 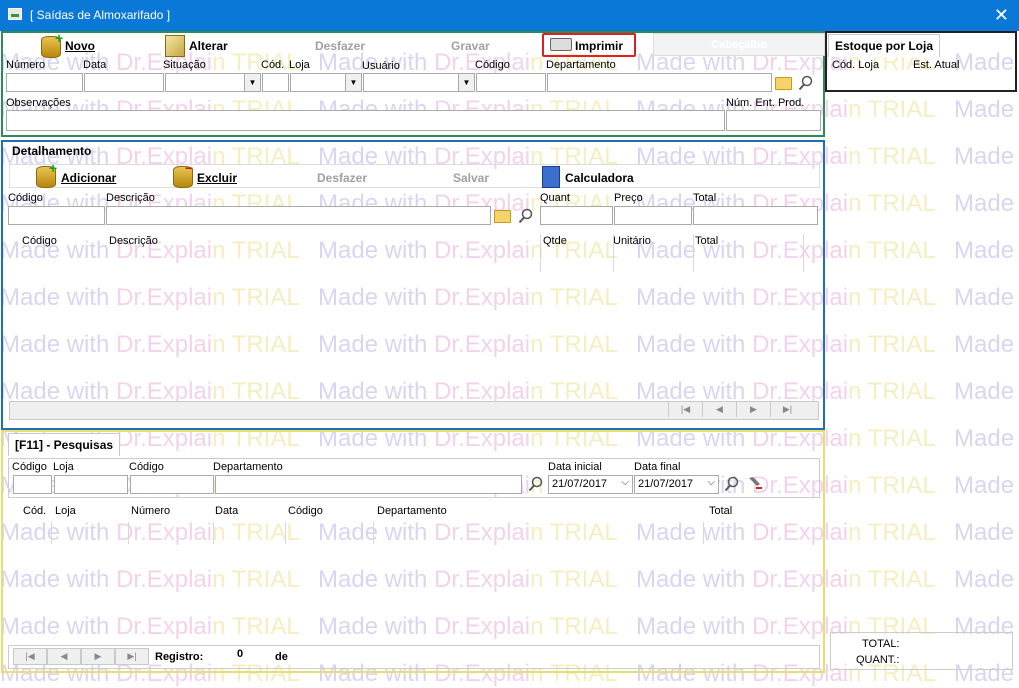 What do you see at coordinates (88, 178) in the screenshot?
I see `adicionar-button: Adicionar` at bounding box center [88, 178].